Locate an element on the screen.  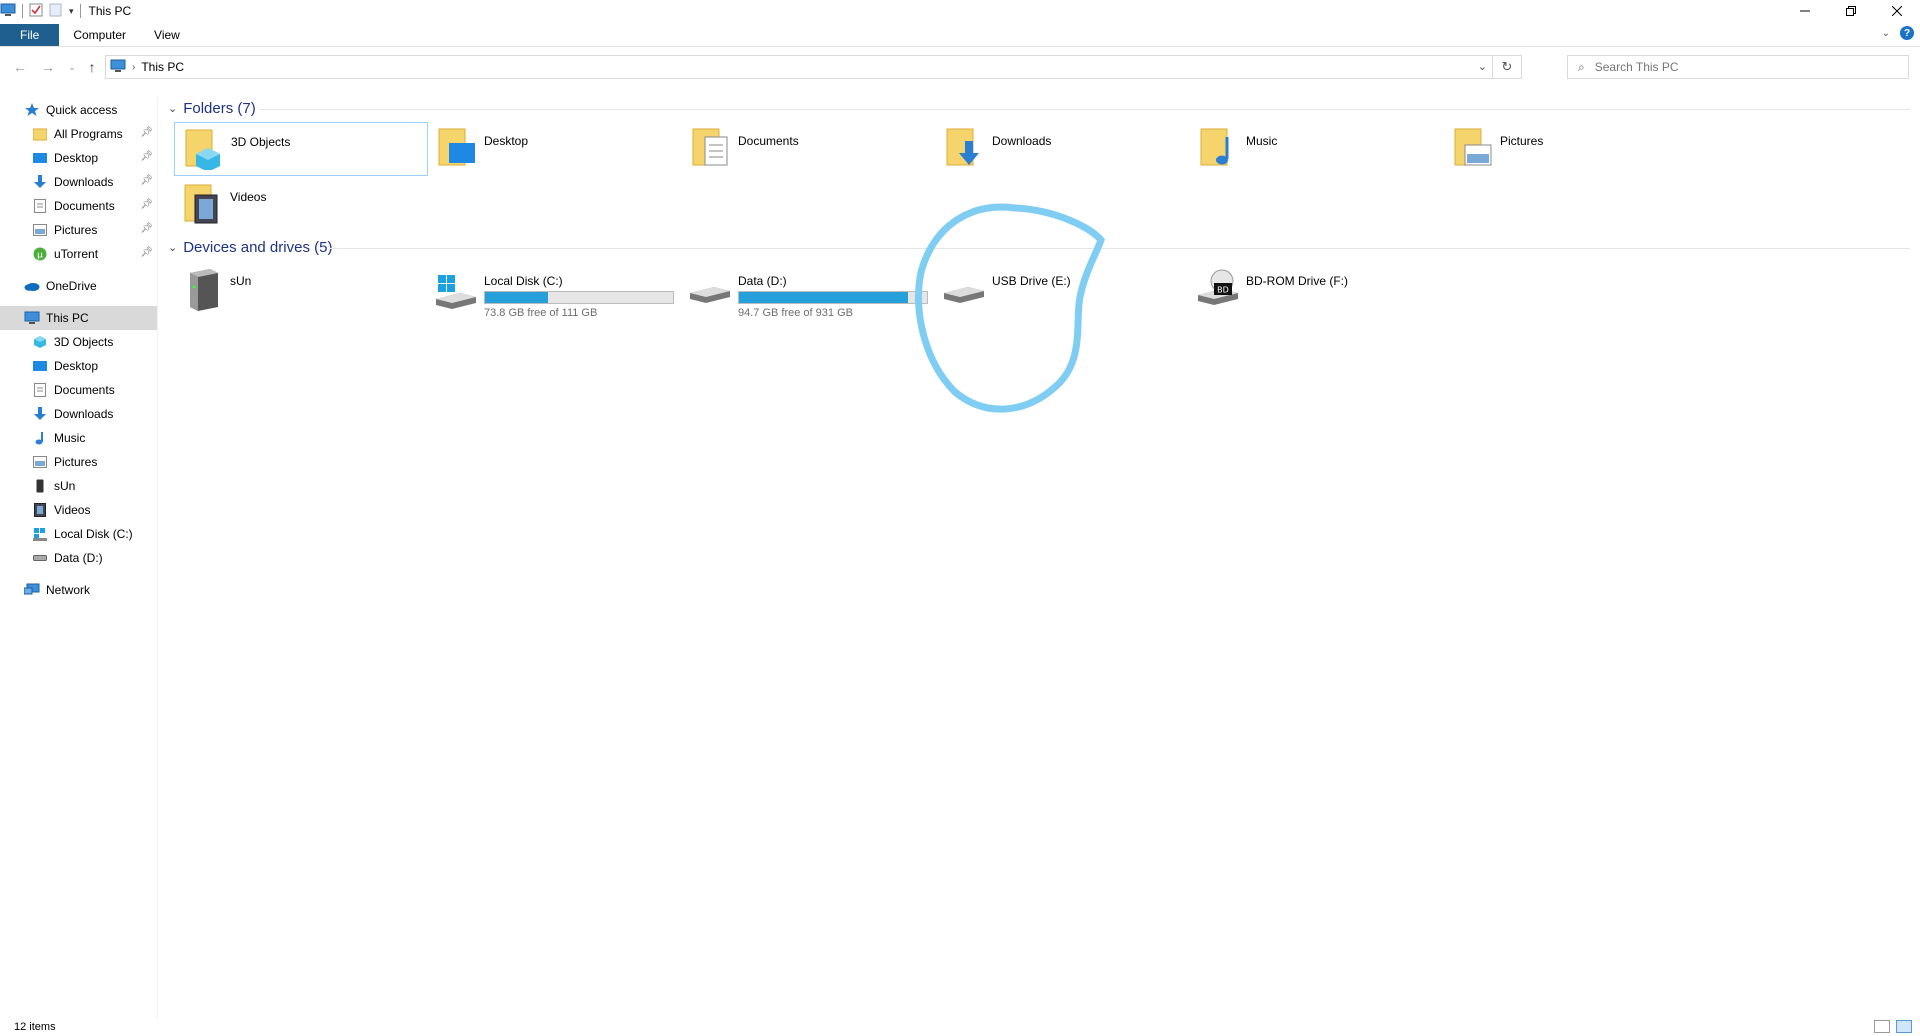
forward-button: → is located at coordinates (48, 67).